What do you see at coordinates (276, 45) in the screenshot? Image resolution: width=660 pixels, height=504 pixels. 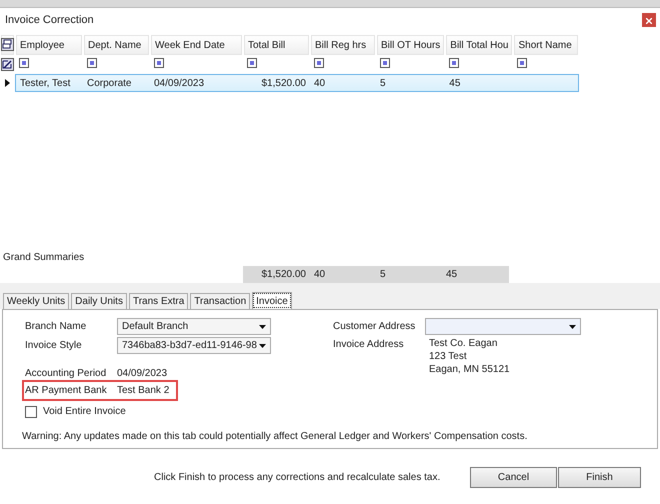 I see `column-header: Total Bill` at bounding box center [276, 45].